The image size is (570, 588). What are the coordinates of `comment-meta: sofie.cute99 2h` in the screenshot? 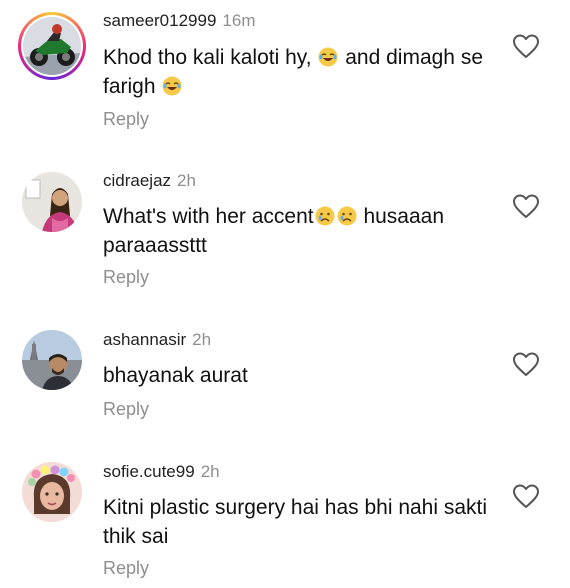 It's located at (161, 472).